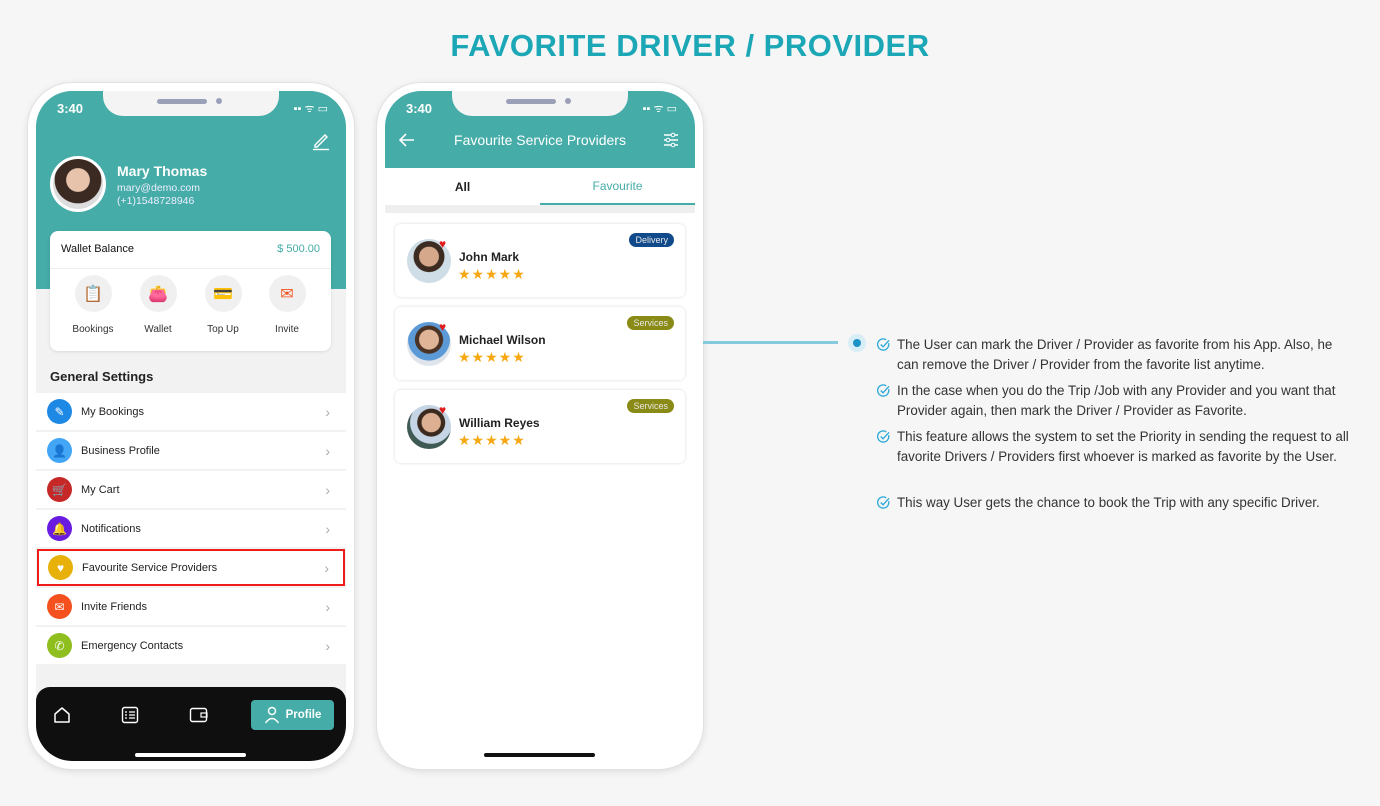  Describe the element at coordinates (112, 411) in the screenshot. I see `menu-item-label: My Bookings` at that location.